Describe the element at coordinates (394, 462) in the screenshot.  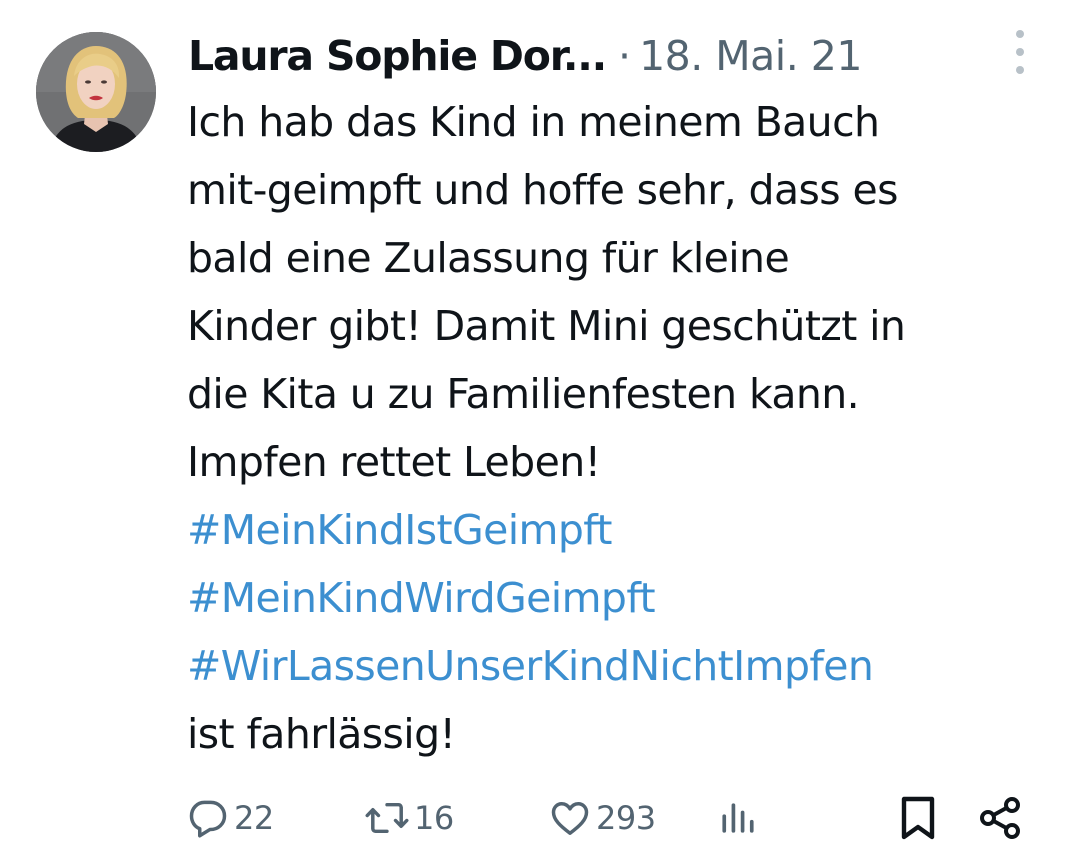
I see `tweet-text-line: Impfen rettet Leben!` at that location.